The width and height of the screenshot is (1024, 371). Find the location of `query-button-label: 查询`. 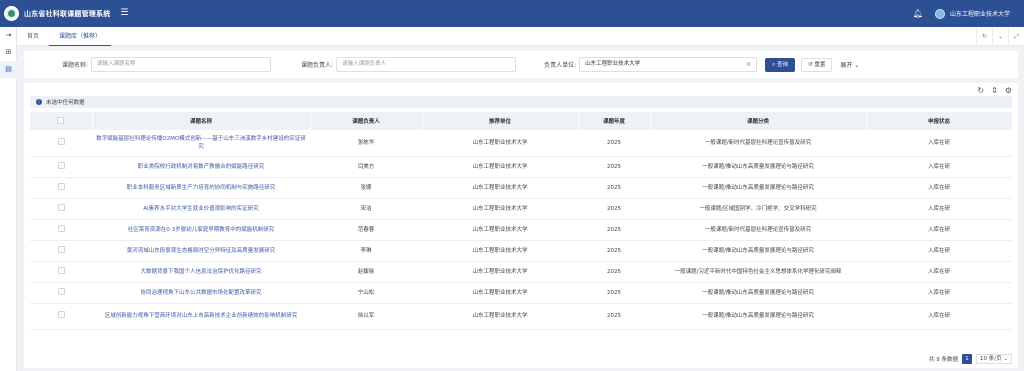

query-button-label: 查询 is located at coordinates (782, 64).